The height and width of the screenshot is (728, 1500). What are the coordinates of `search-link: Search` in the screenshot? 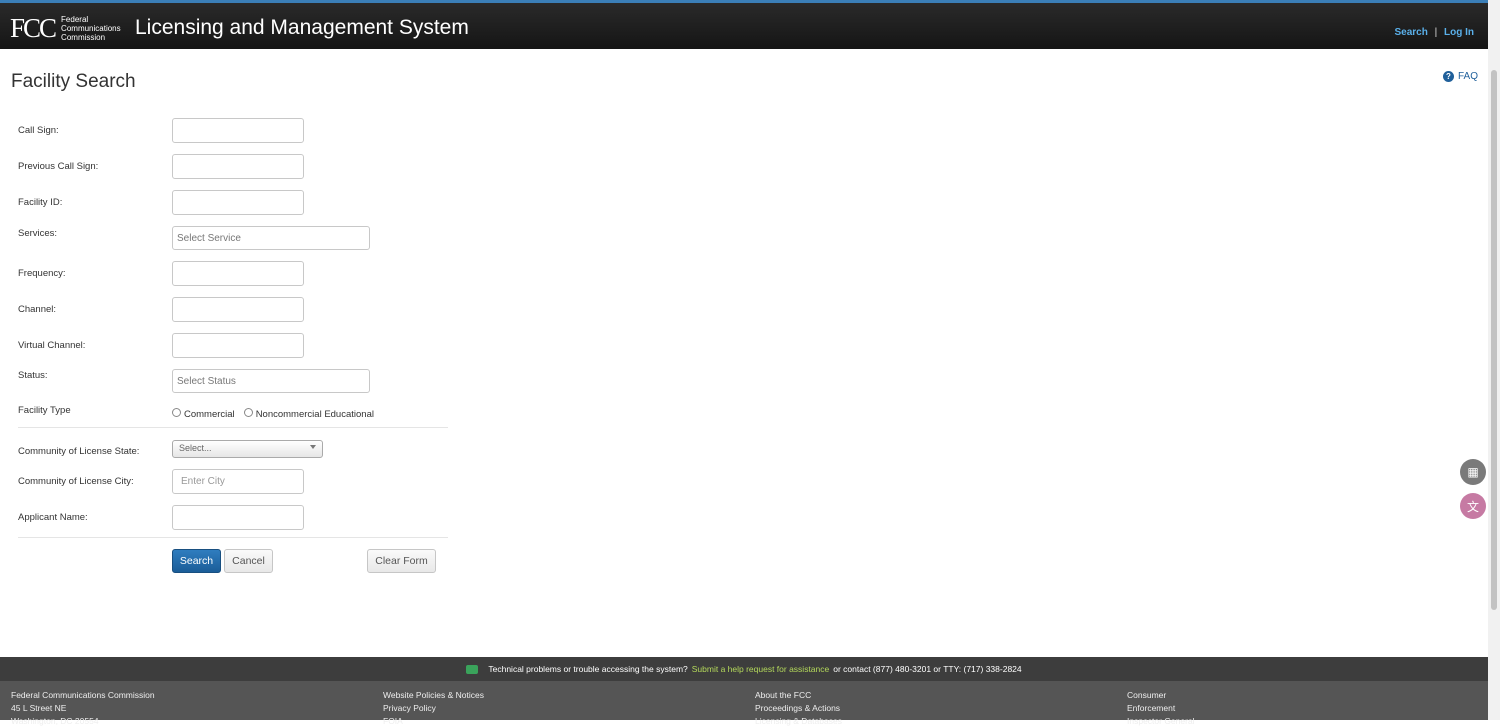 It's located at (1410, 32).